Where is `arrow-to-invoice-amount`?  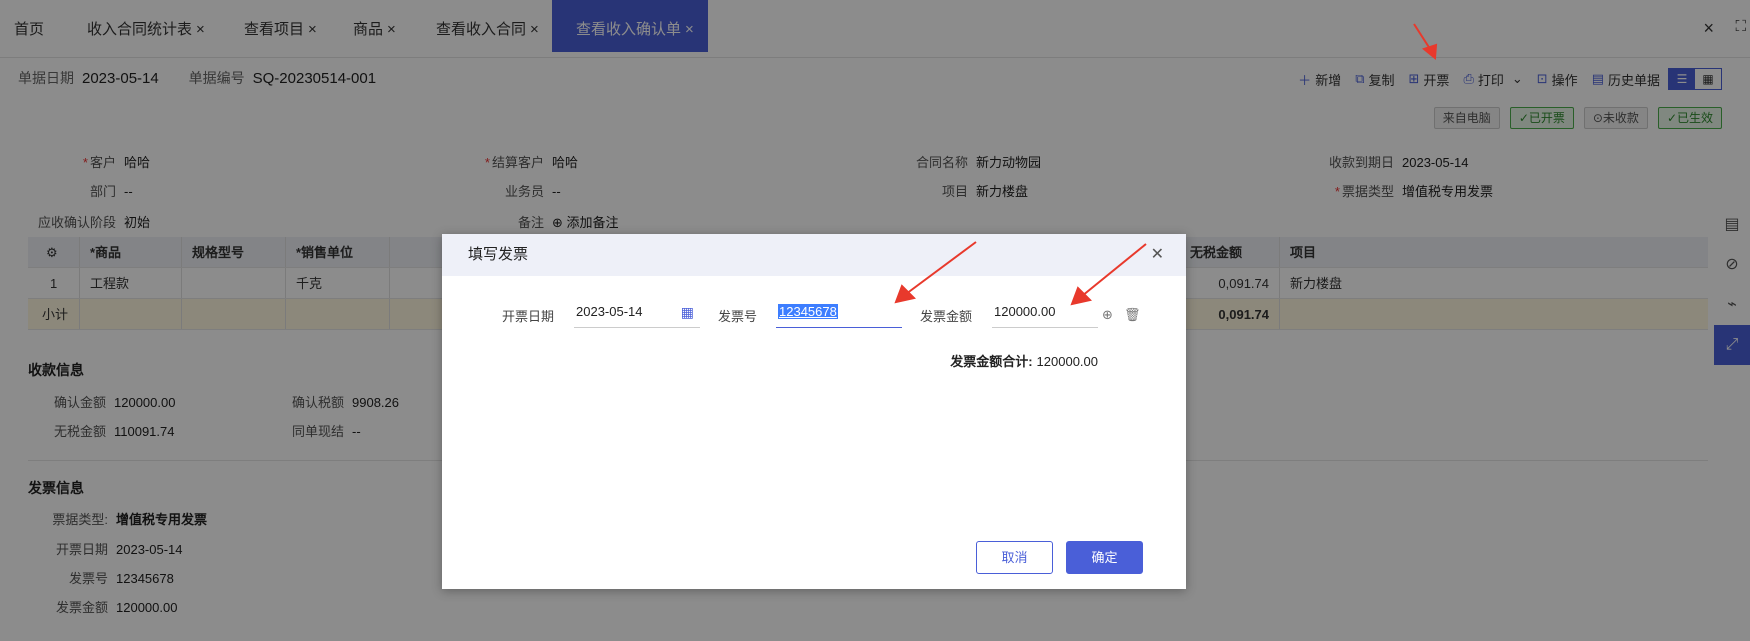 arrow-to-invoice-amount is located at coordinates (1114, 270).